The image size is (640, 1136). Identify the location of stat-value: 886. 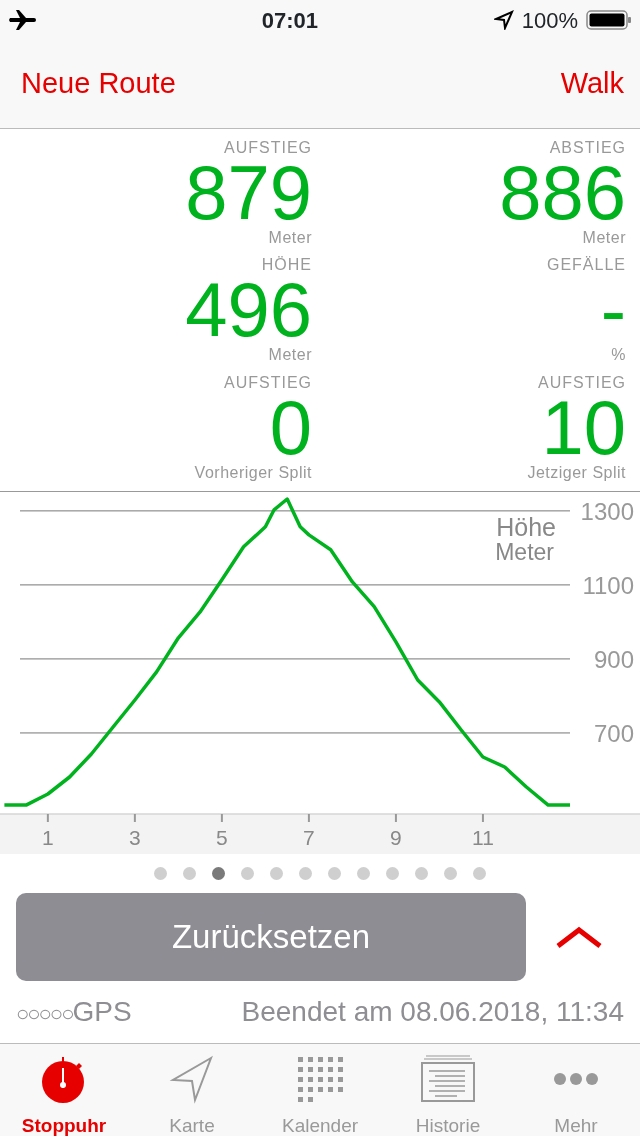
(562, 193).